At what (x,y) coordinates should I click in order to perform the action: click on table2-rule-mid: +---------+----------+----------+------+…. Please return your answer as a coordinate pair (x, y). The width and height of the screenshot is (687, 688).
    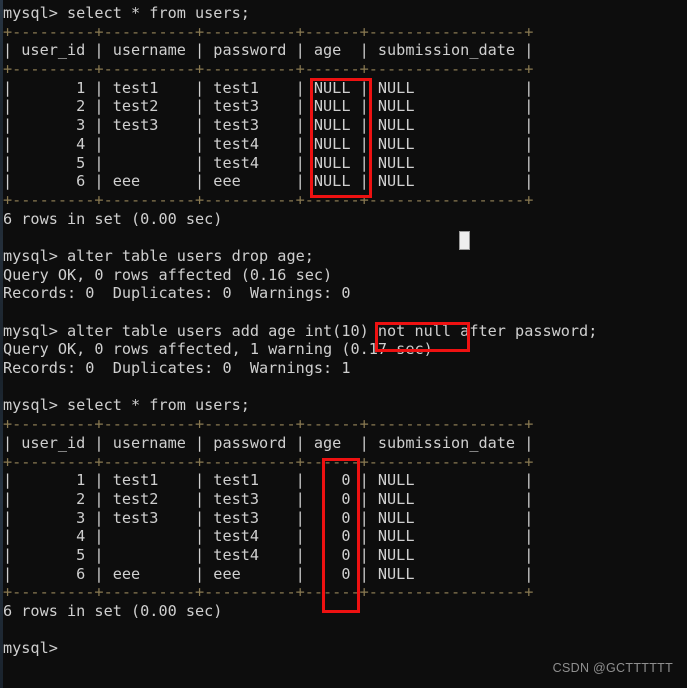
    Looking at the image, I should click on (268, 461).